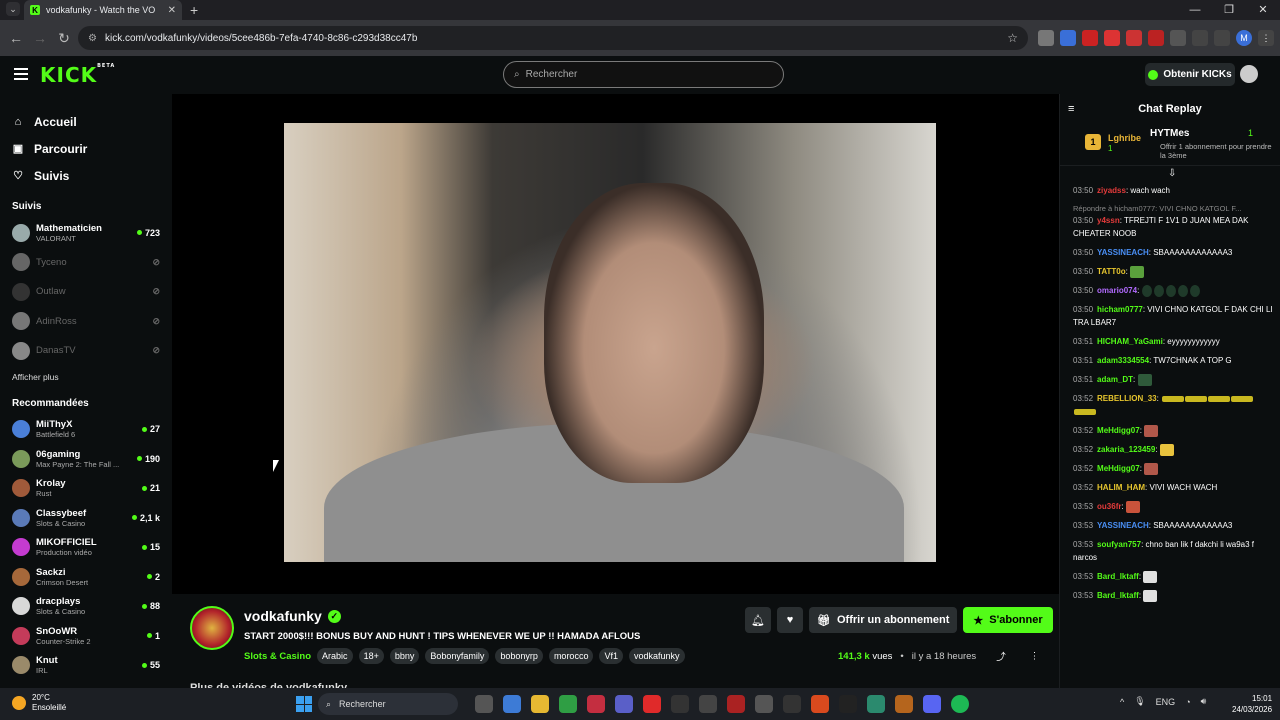 The height and width of the screenshot is (720, 1280). I want to click on copilot-icon, so click(512, 704).